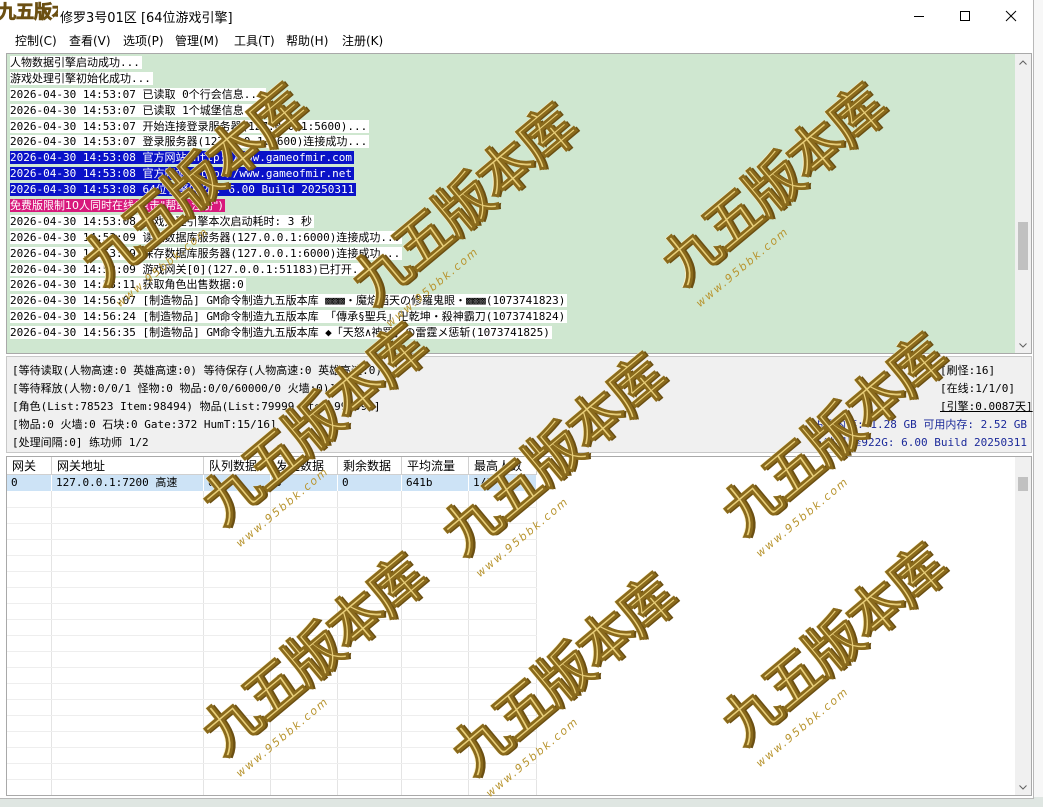 The width and height of the screenshot is (1043, 807). I want to click on log-line-text: 2026-04-30 14:53:11 获取角色出售数据:0, so click(128, 285).